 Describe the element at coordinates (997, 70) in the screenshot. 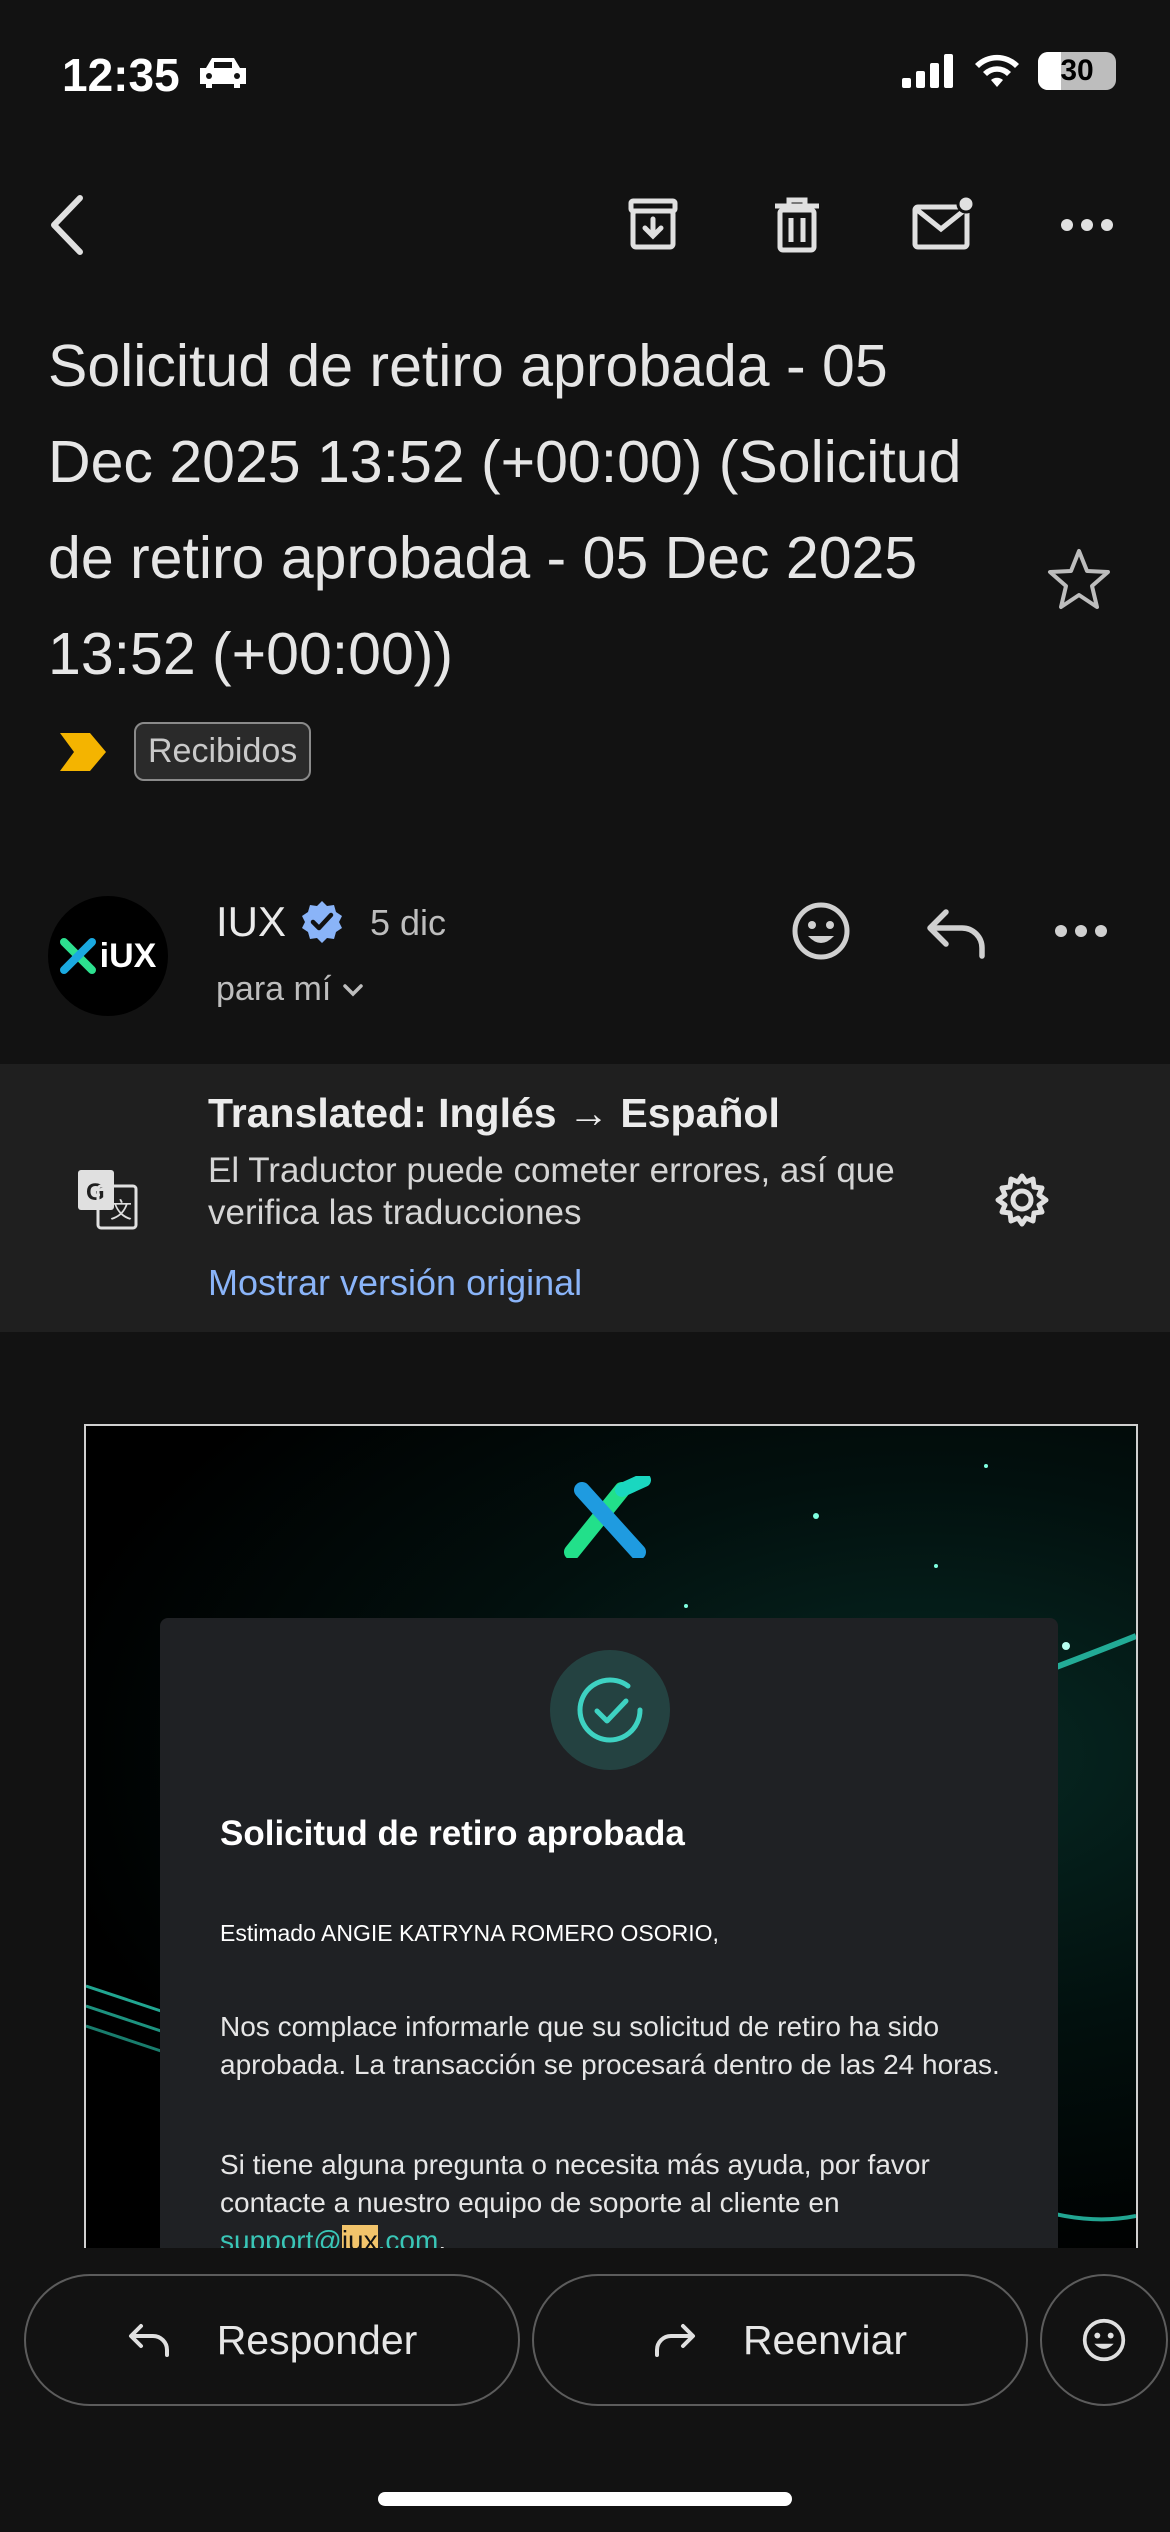

I see `wifi-icon` at that location.